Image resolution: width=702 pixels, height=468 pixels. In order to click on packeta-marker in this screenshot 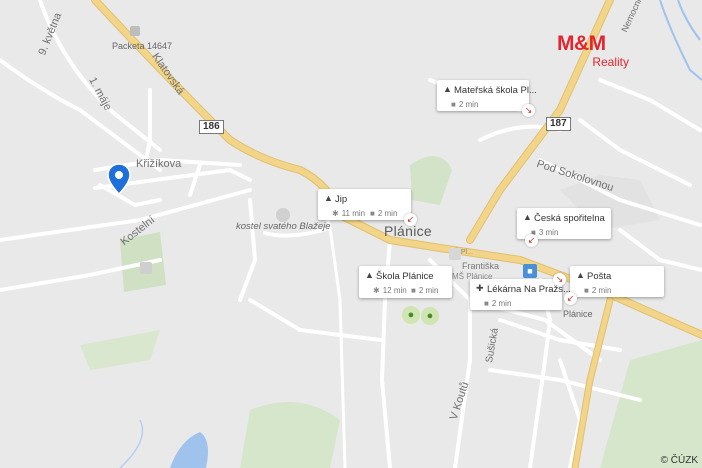, I will do `click(135, 31)`.